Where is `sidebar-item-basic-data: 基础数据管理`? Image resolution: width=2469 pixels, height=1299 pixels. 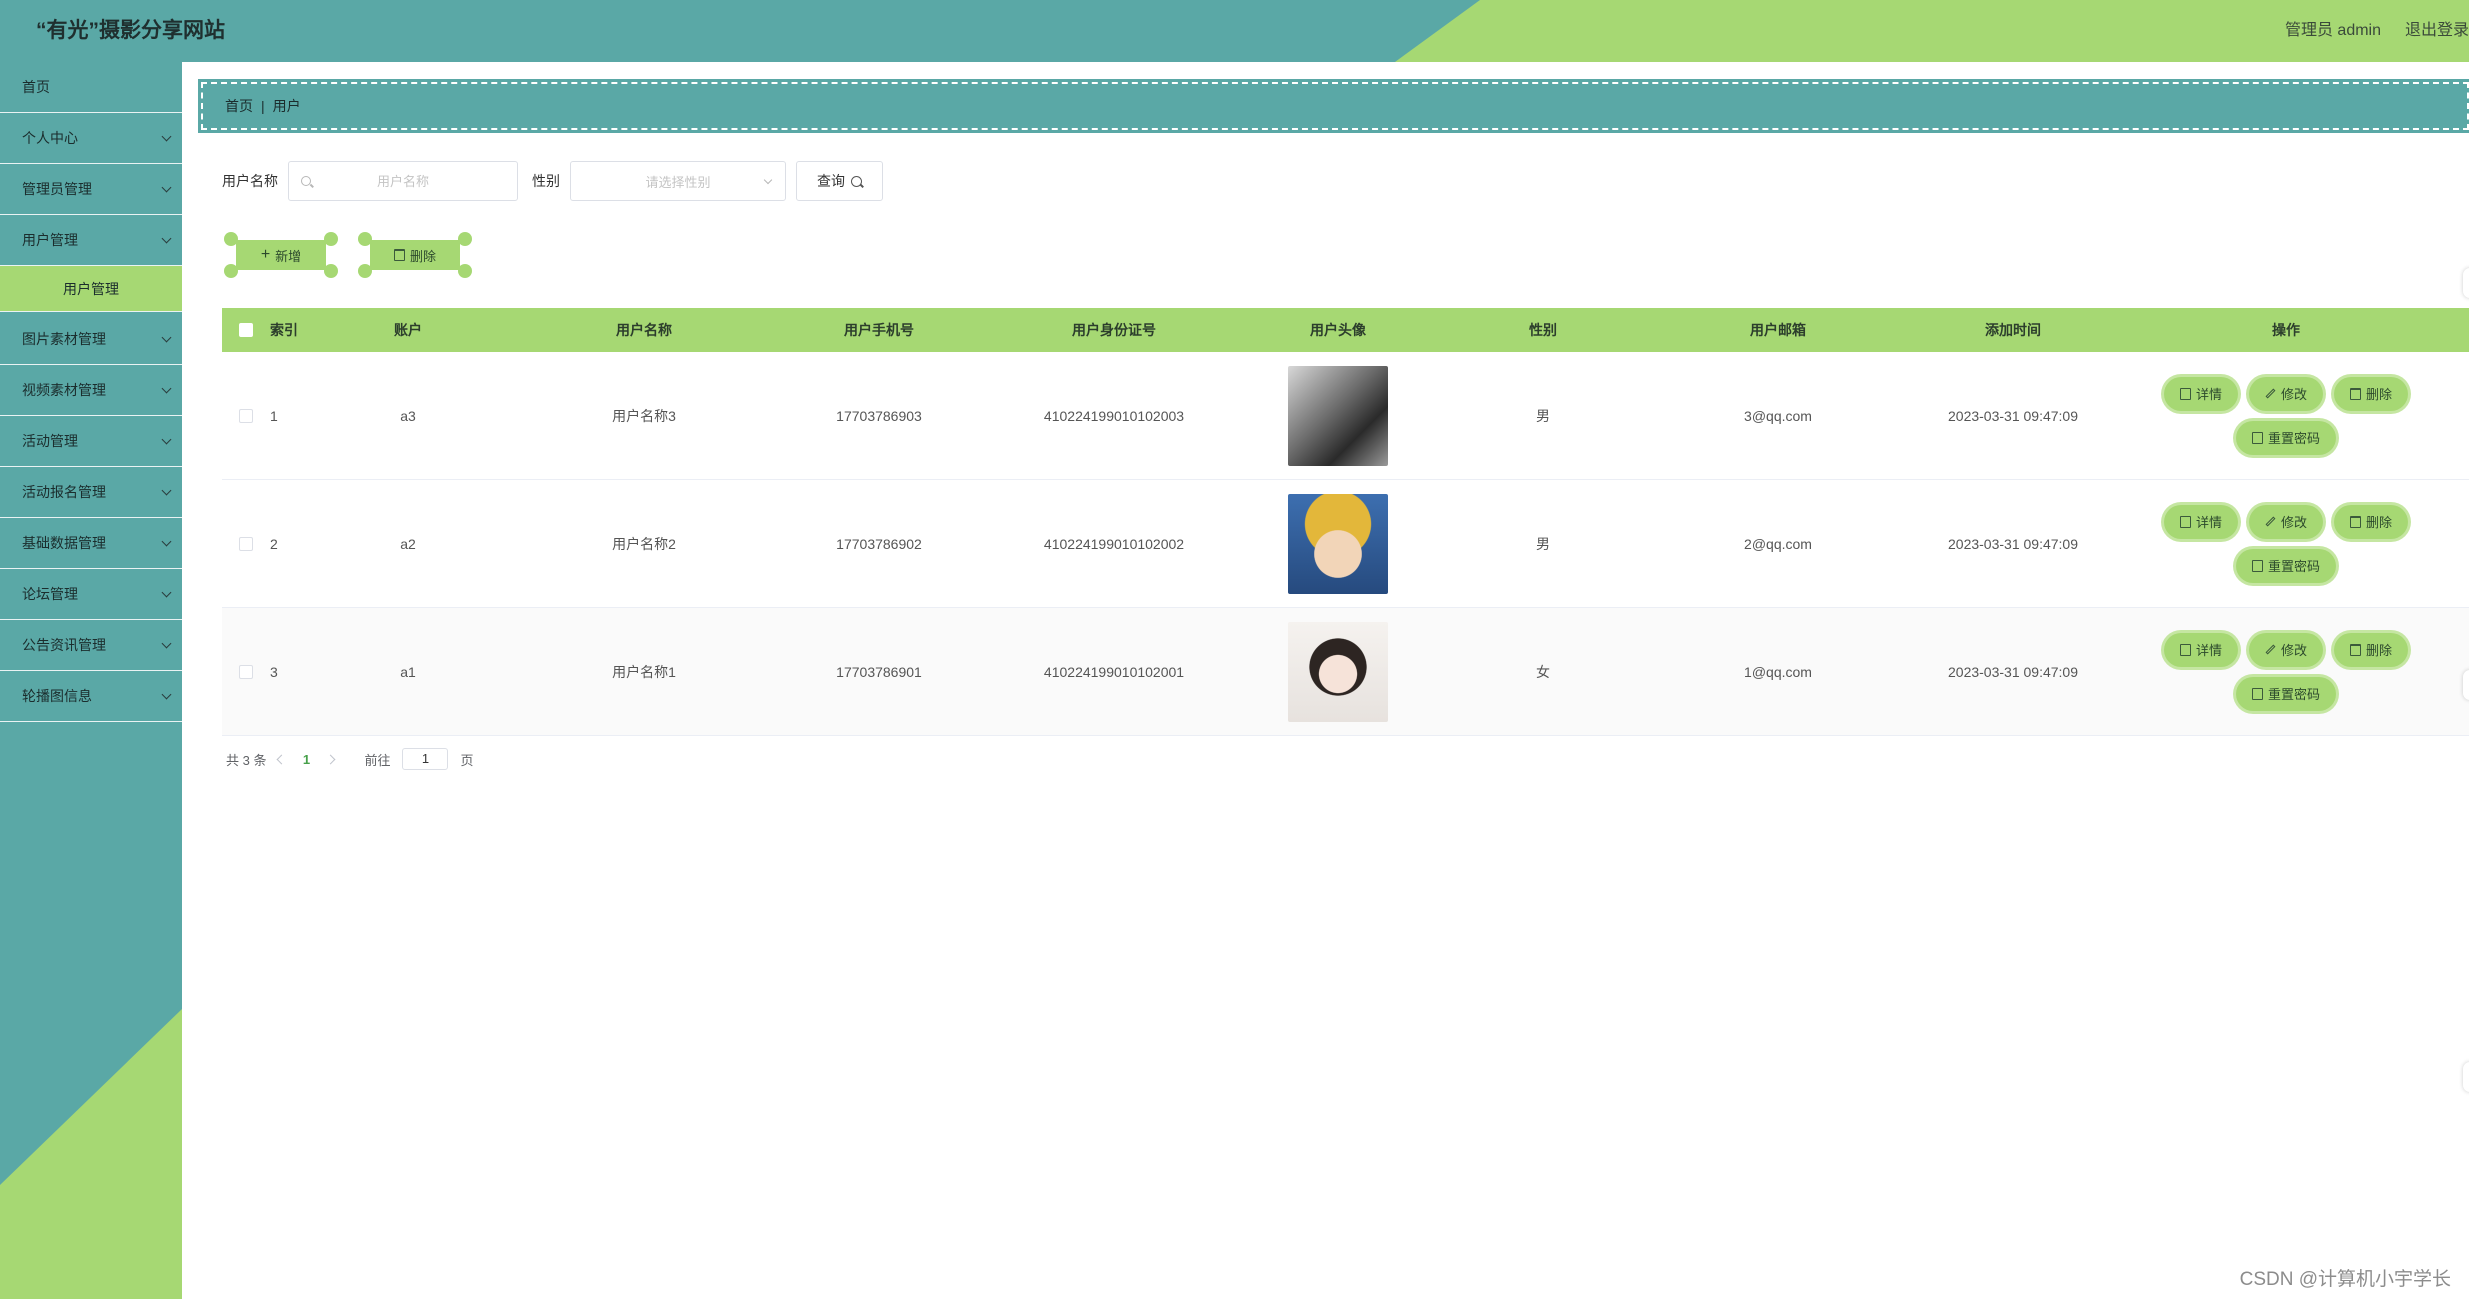 sidebar-item-basic-data: 基础数据管理 is located at coordinates (91, 543).